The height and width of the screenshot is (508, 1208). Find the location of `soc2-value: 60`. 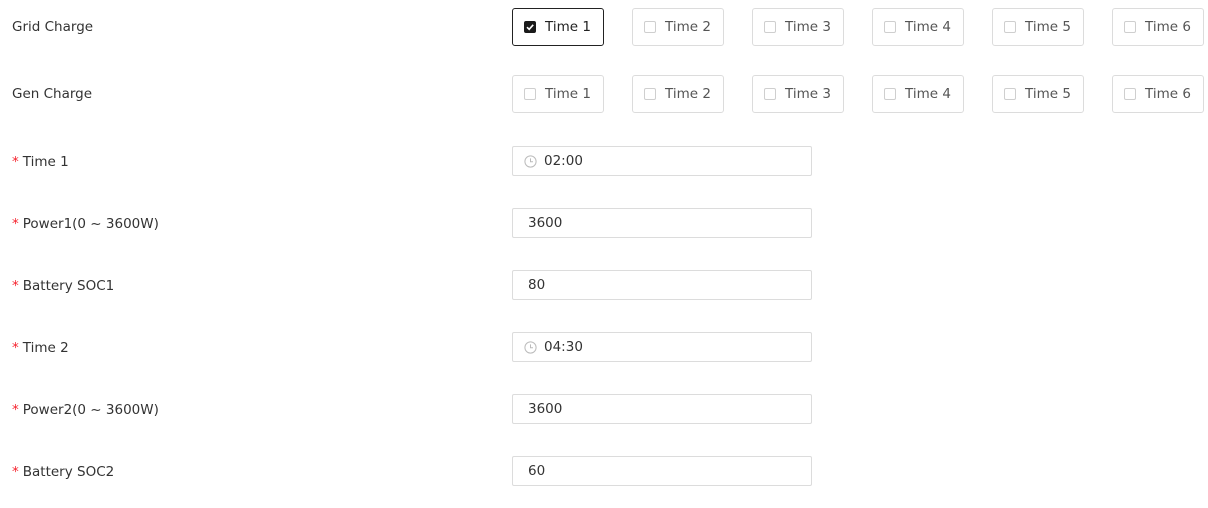

soc2-value: 60 is located at coordinates (537, 471).